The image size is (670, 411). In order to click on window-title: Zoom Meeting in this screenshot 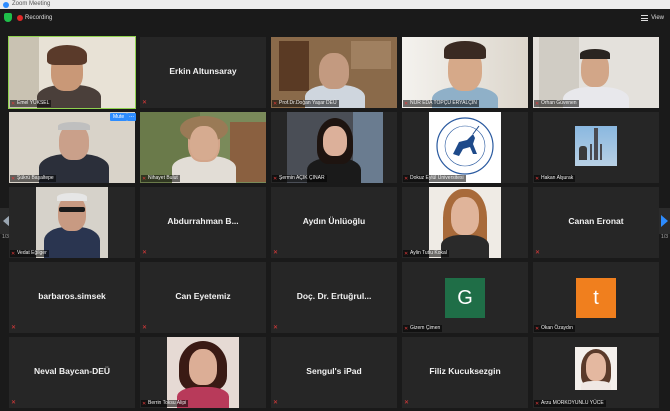, I will do `click(31, 4)`.